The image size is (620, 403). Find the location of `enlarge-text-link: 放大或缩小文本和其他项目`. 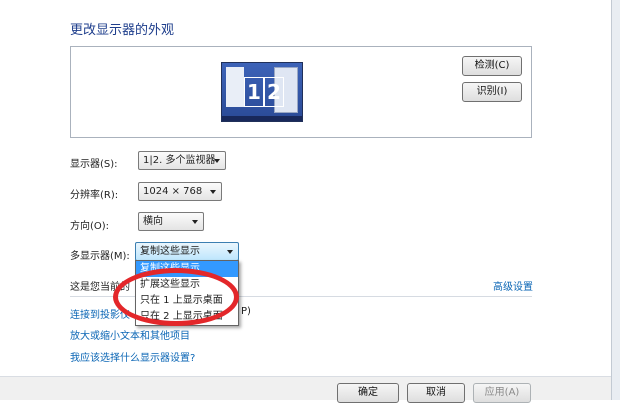

enlarge-text-link: 放大或缩小文本和其他项目 is located at coordinates (130, 334).